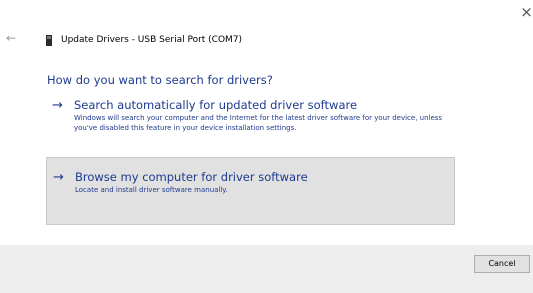  What do you see at coordinates (11, 38) in the screenshot?
I see `back-arrow-icon: ←` at bounding box center [11, 38].